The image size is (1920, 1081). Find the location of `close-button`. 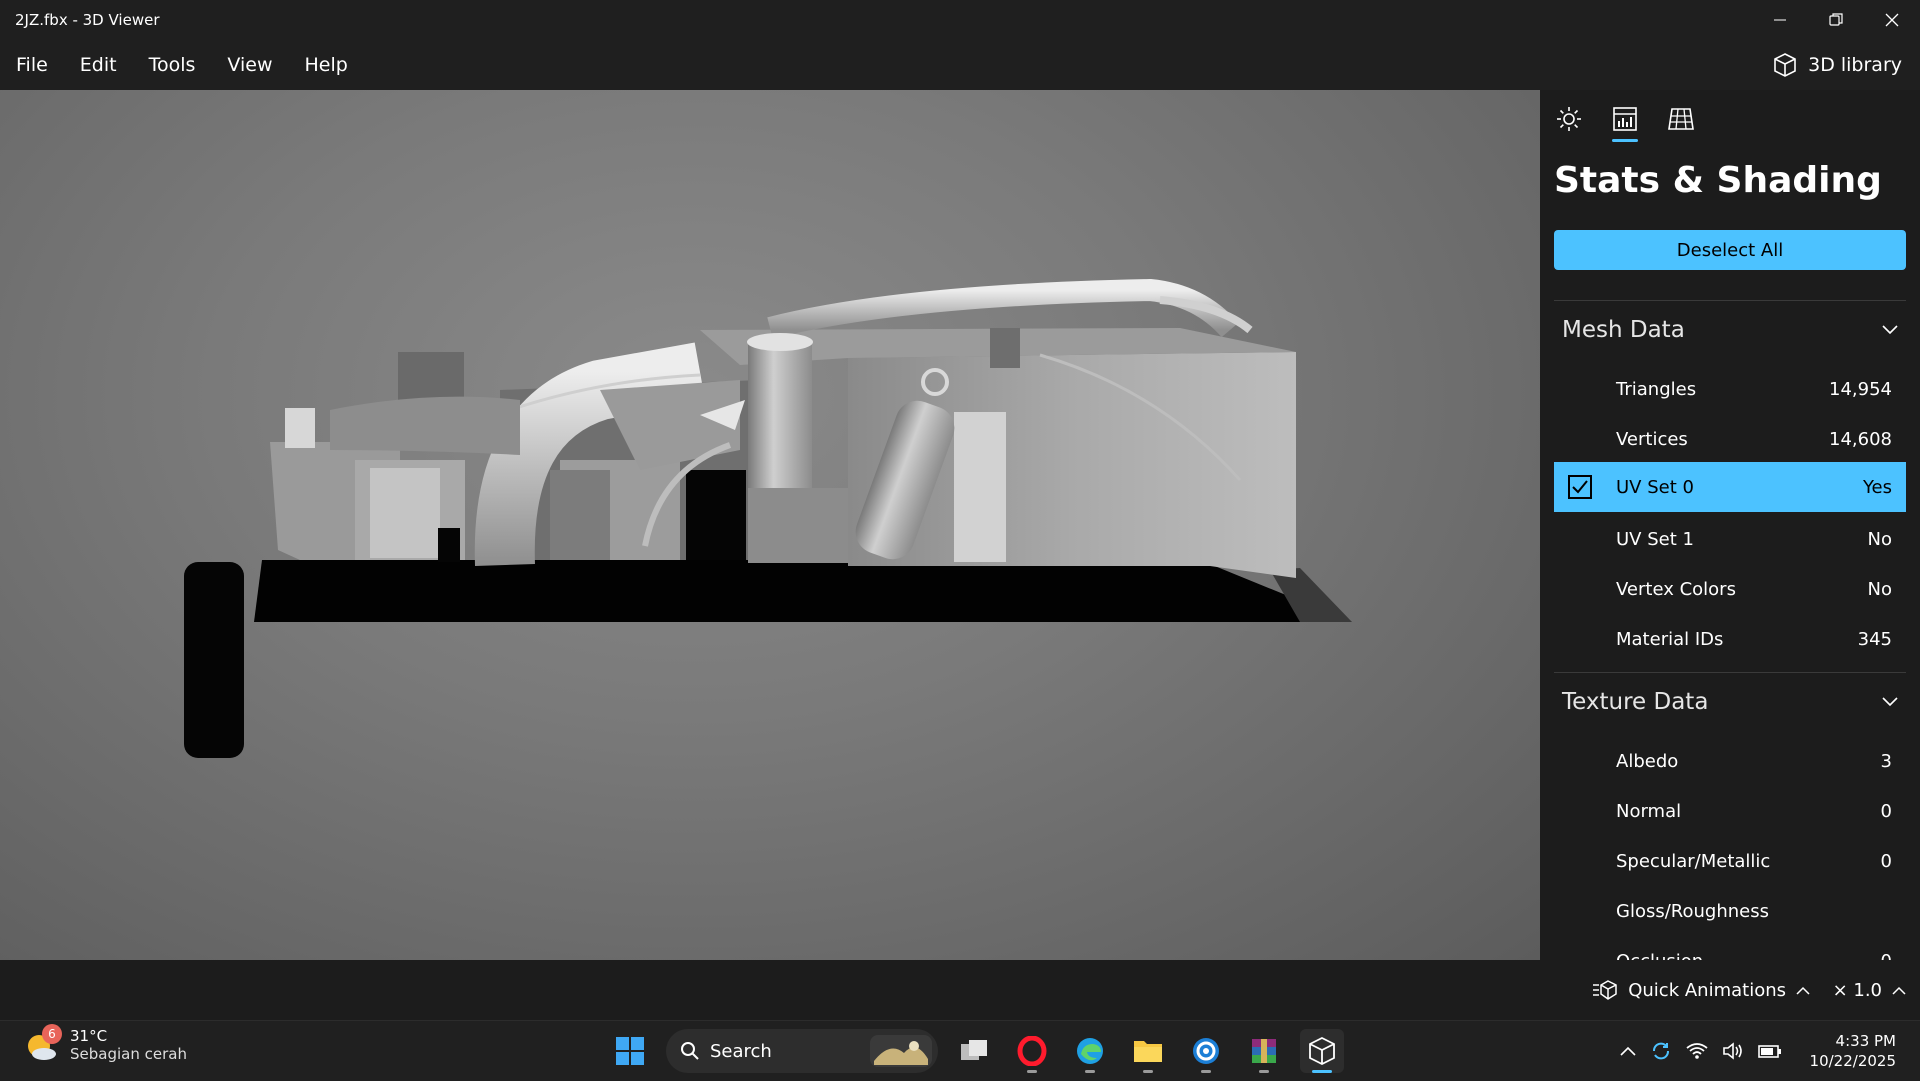

close-button is located at coordinates (1892, 20).